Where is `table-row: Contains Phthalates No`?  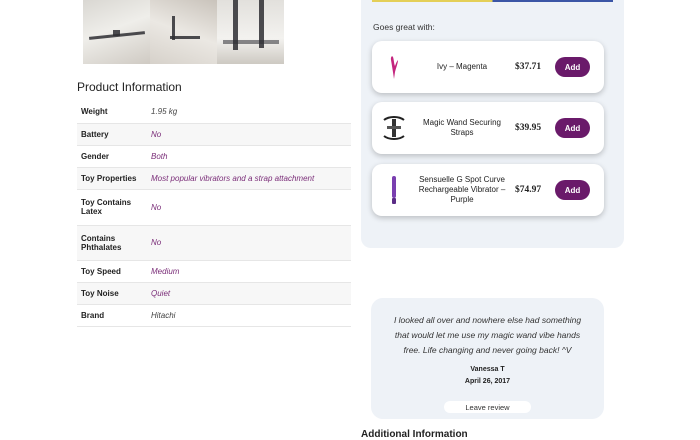
table-row: Contains Phthalates No is located at coordinates (214, 243).